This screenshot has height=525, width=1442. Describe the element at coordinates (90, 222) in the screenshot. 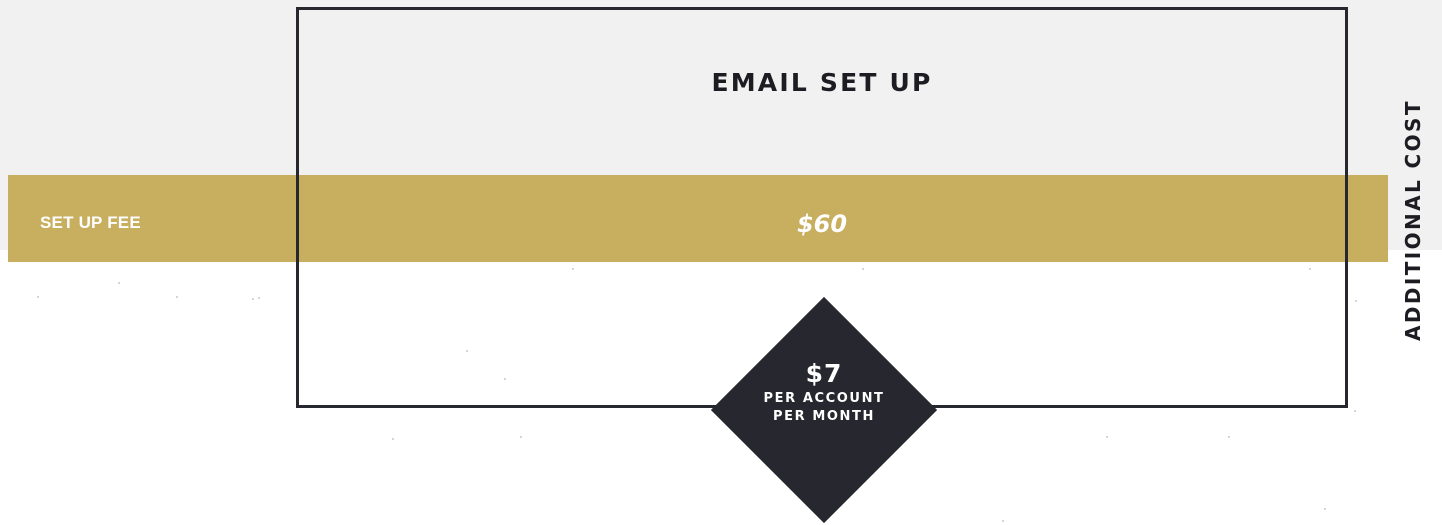

I see `fee-label: SET UP FEE` at that location.